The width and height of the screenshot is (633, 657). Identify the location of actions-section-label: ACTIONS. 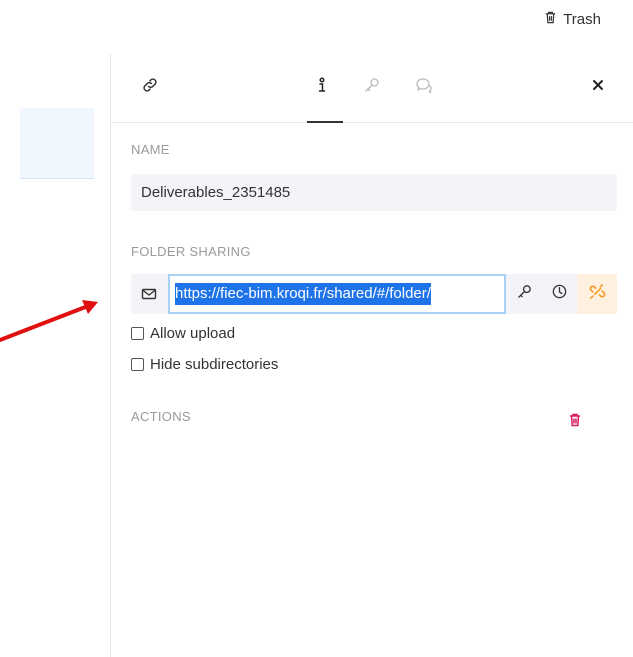
(161, 416).